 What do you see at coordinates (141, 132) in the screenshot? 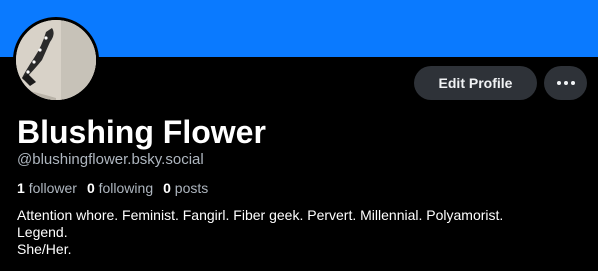
I see `display-name: Blushing Flower` at bounding box center [141, 132].